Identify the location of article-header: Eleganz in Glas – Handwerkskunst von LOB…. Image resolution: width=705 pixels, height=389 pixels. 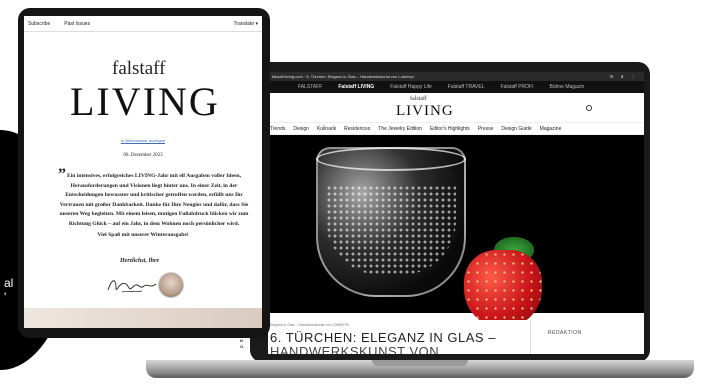
(456, 337).